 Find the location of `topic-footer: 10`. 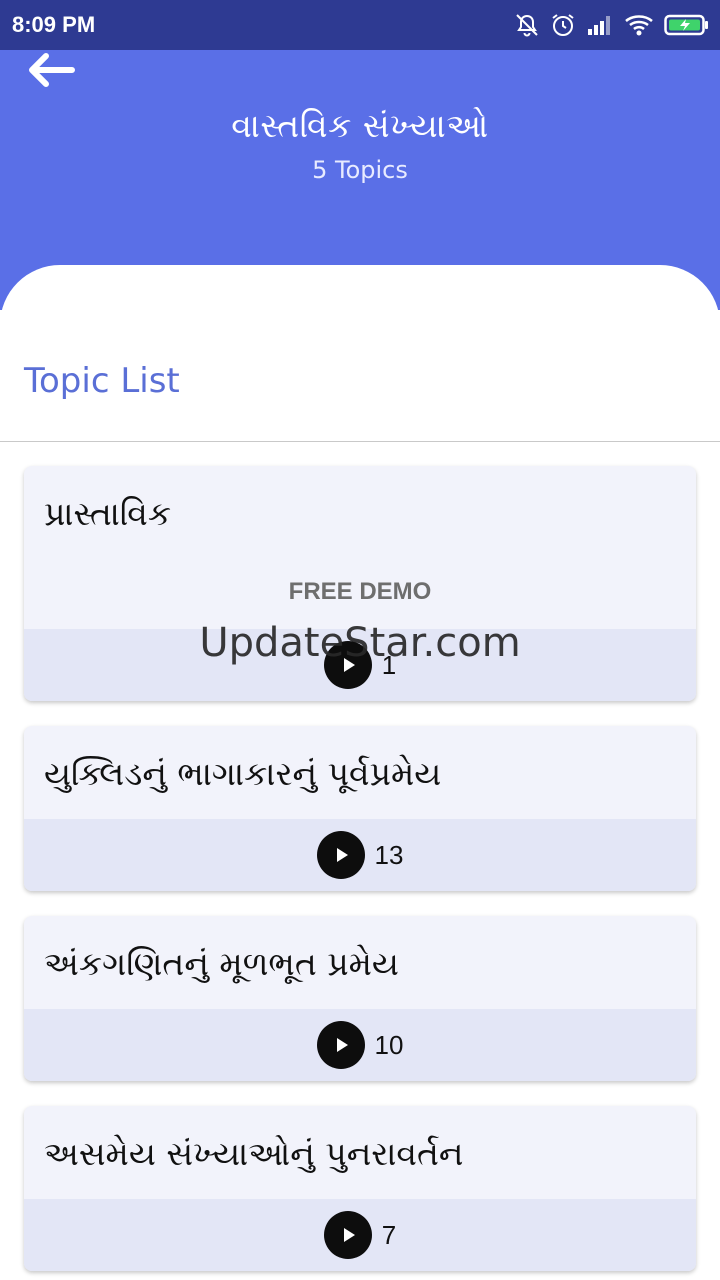

topic-footer: 10 is located at coordinates (360, 1045).